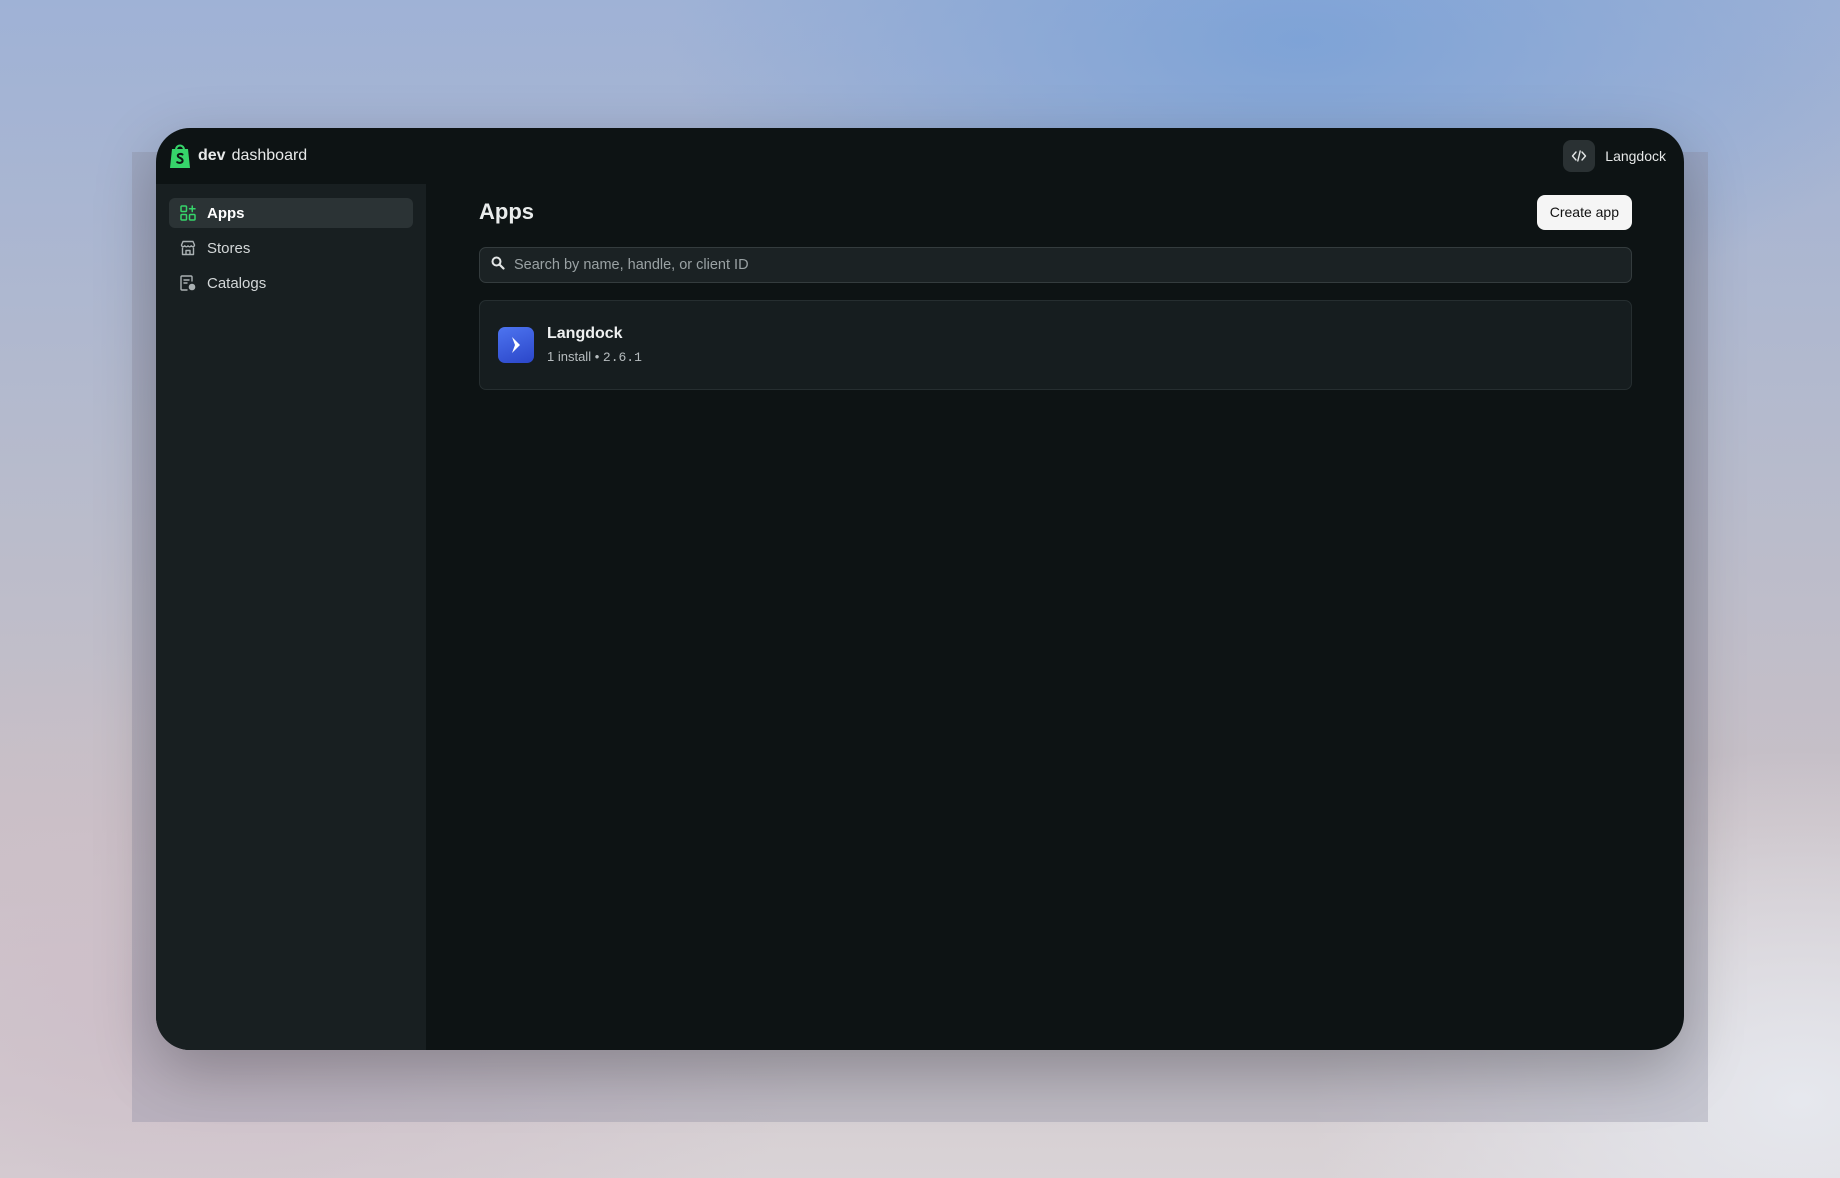 The image size is (1840, 1178). I want to click on code-icon, so click(1579, 156).